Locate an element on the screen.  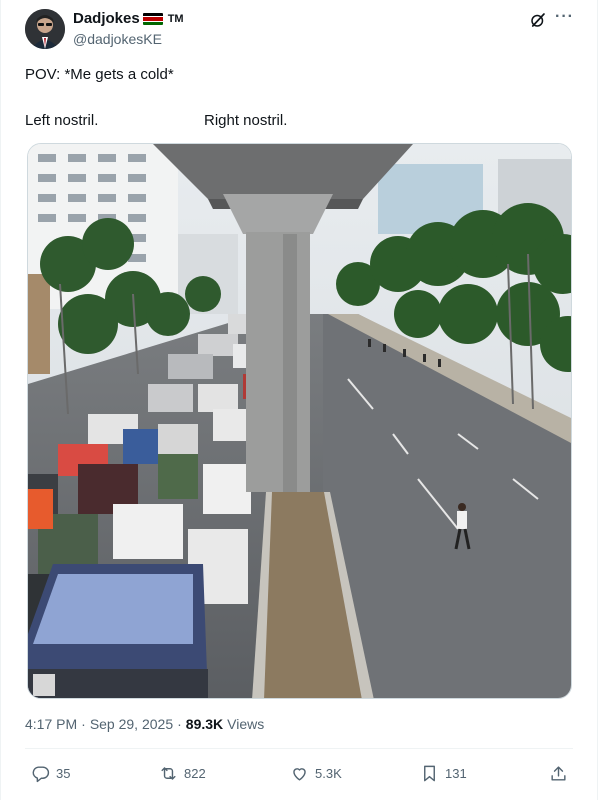
like-button: 5.3K is located at coordinates (316, 773).